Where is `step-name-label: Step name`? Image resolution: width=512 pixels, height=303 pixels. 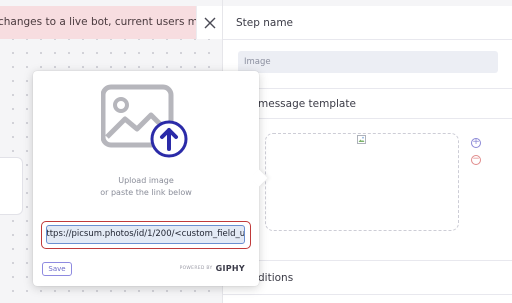 step-name-label: Step name is located at coordinates (265, 23).